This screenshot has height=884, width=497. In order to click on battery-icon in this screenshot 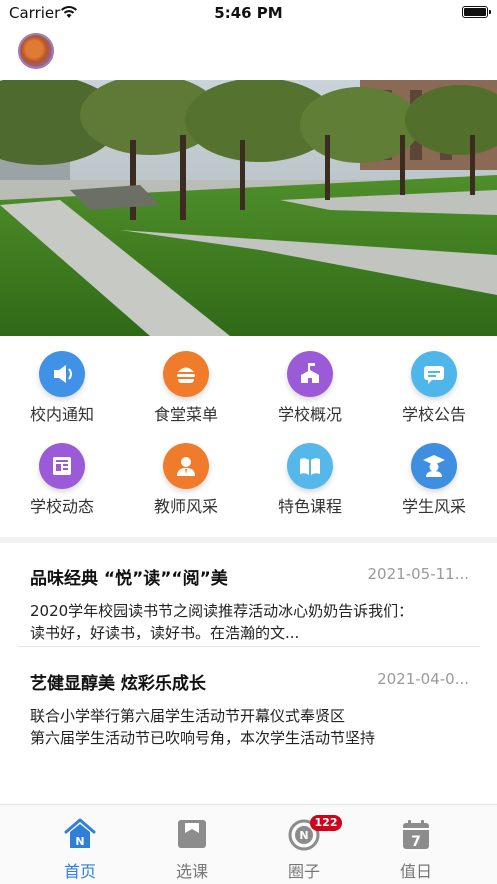, I will do `click(476, 12)`.